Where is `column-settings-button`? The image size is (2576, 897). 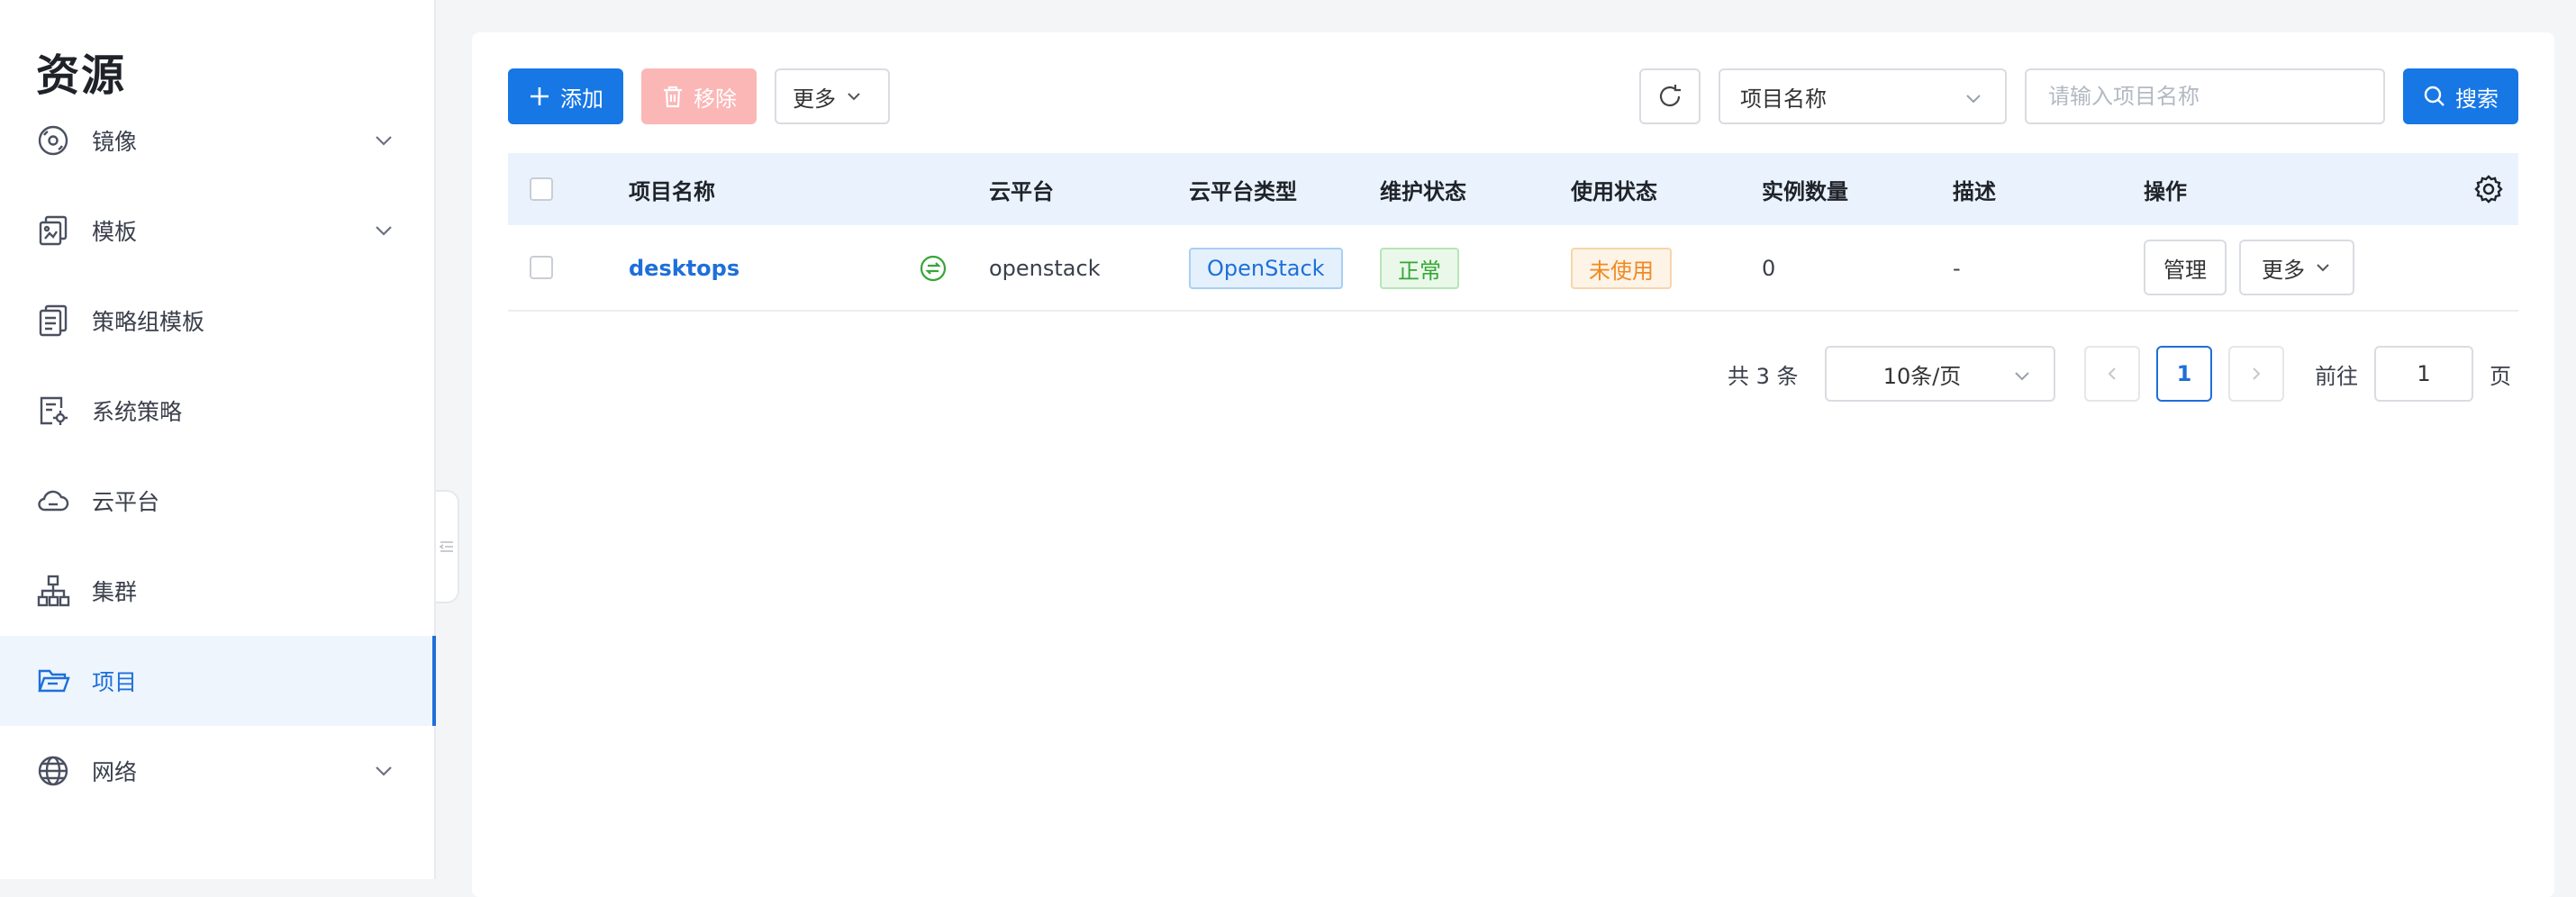
column-settings-button is located at coordinates (2489, 189).